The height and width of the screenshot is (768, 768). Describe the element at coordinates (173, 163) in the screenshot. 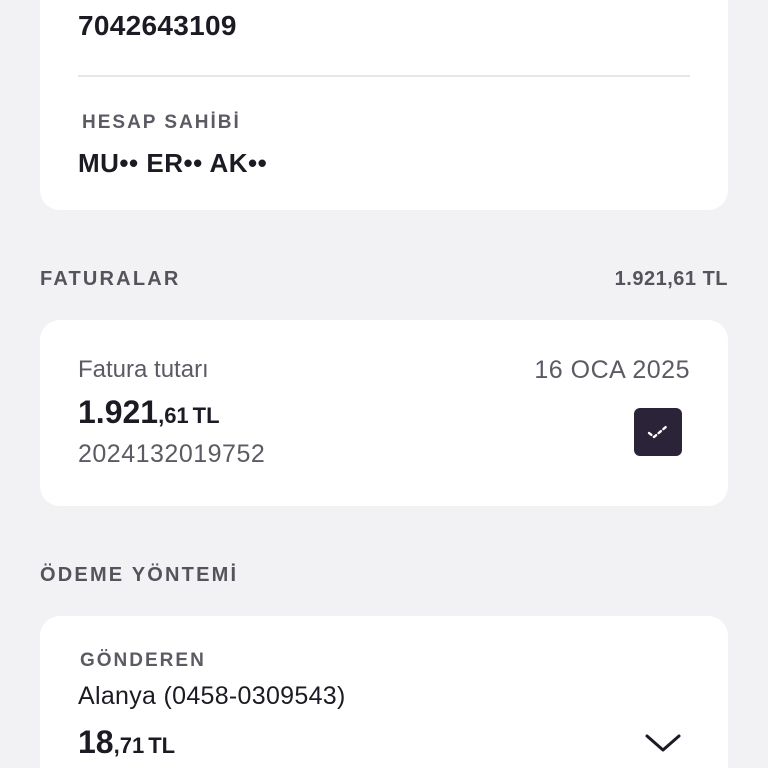

I see `account-owner-name: MU•• ER•• AK••` at that location.